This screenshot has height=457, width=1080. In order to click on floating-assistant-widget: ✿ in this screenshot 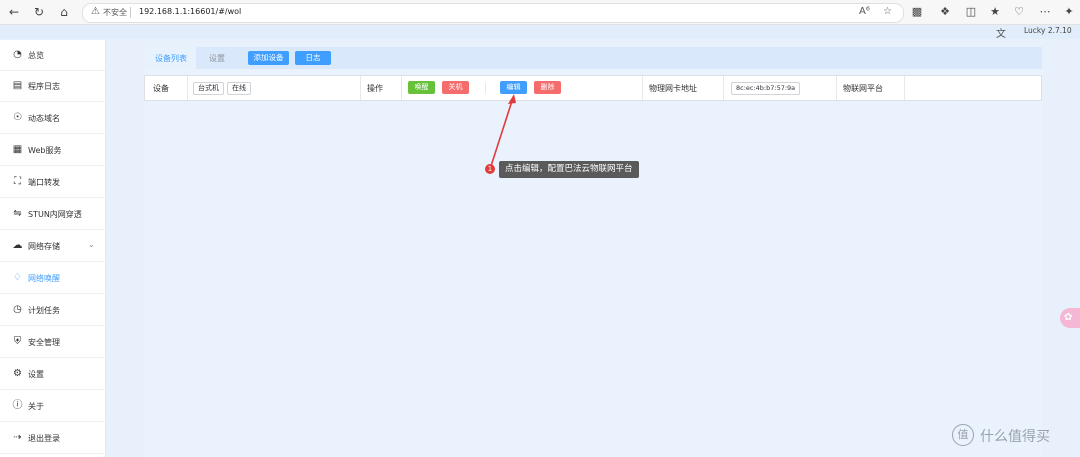, I will do `click(1070, 318)`.